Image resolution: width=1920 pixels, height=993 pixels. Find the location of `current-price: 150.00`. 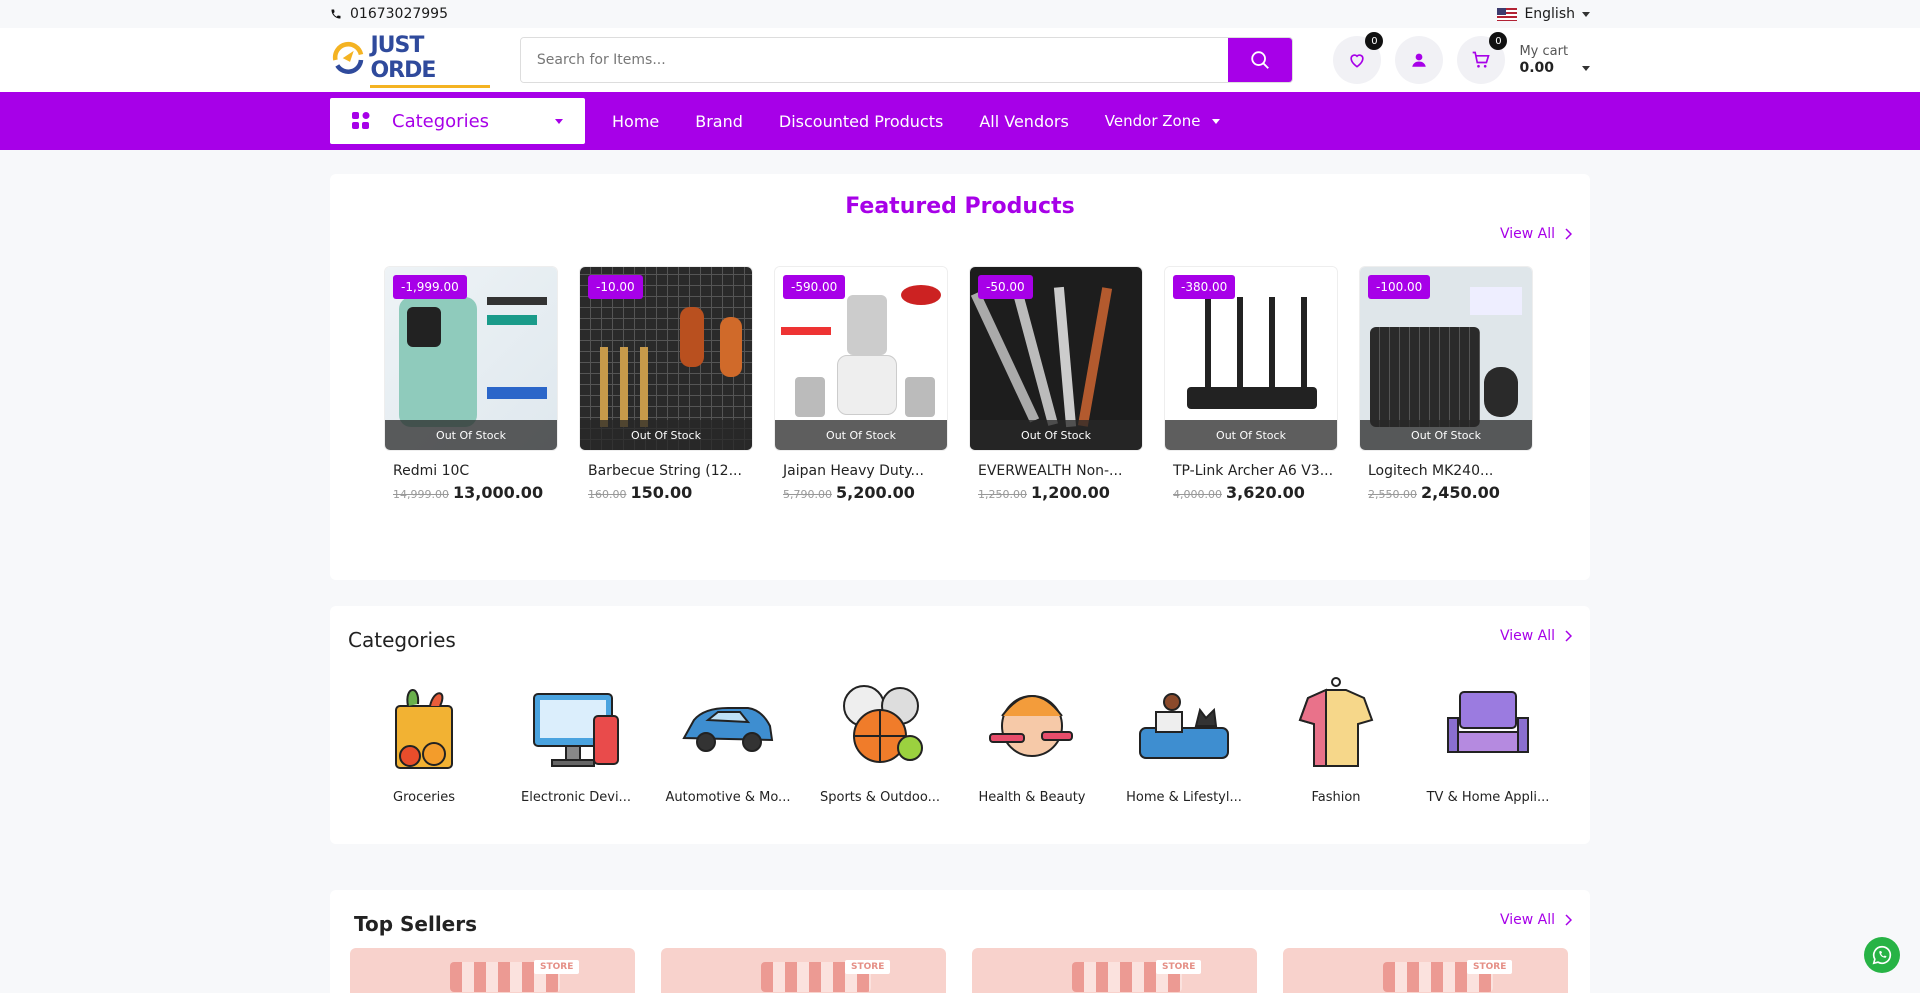

current-price: 150.00 is located at coordinates (661, 492).